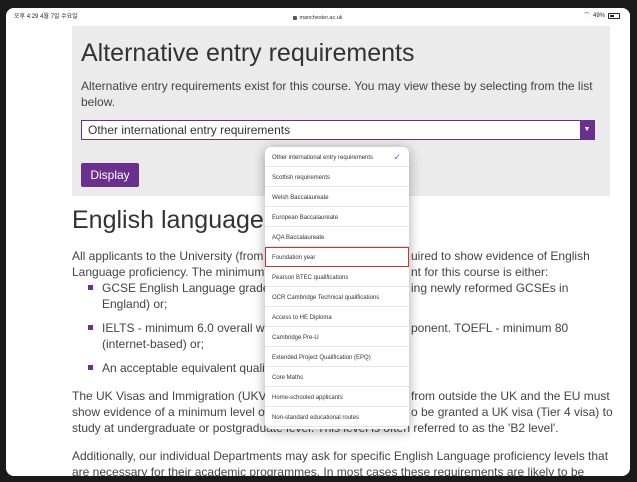 Image resolution: width=637 pixels, height=482 pixels. Describe the element at coordinates (512, 412) in the screenshot. I see `p2-line2-right: o be granted a UK visa (Tier 4 visa) to` at that location.